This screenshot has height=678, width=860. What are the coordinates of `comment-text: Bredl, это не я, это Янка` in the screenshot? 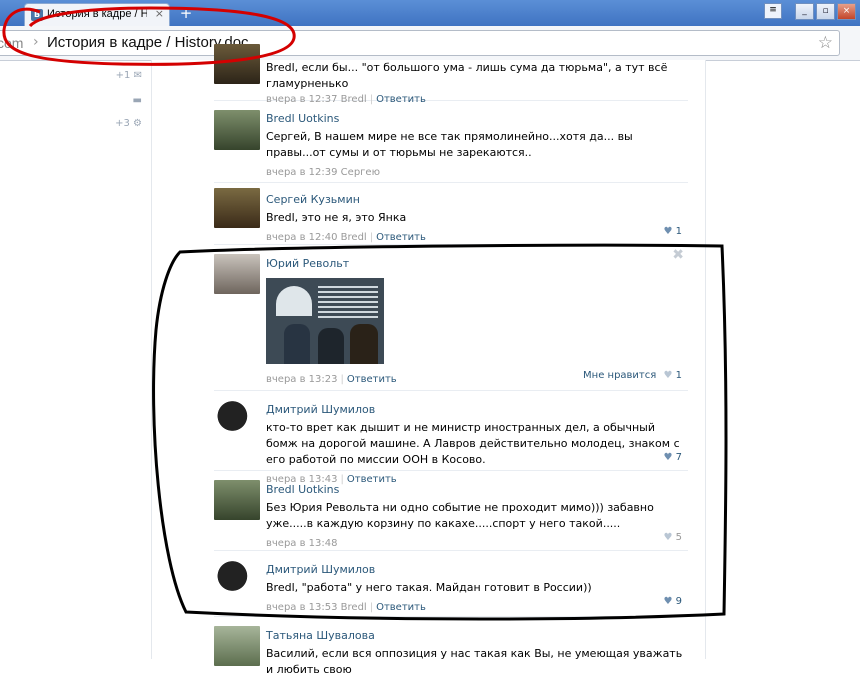 It's located at (336, 217).